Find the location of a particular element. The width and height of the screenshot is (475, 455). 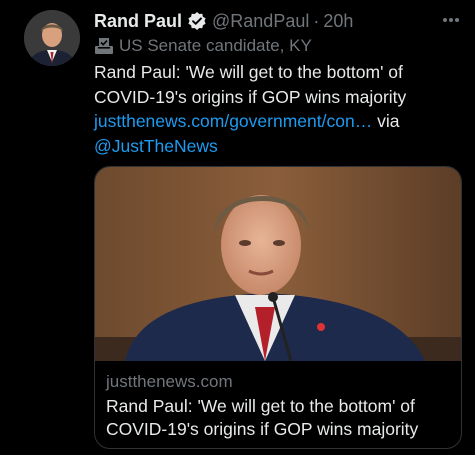

verified-badge-icon is located at coordinates (197, 21).